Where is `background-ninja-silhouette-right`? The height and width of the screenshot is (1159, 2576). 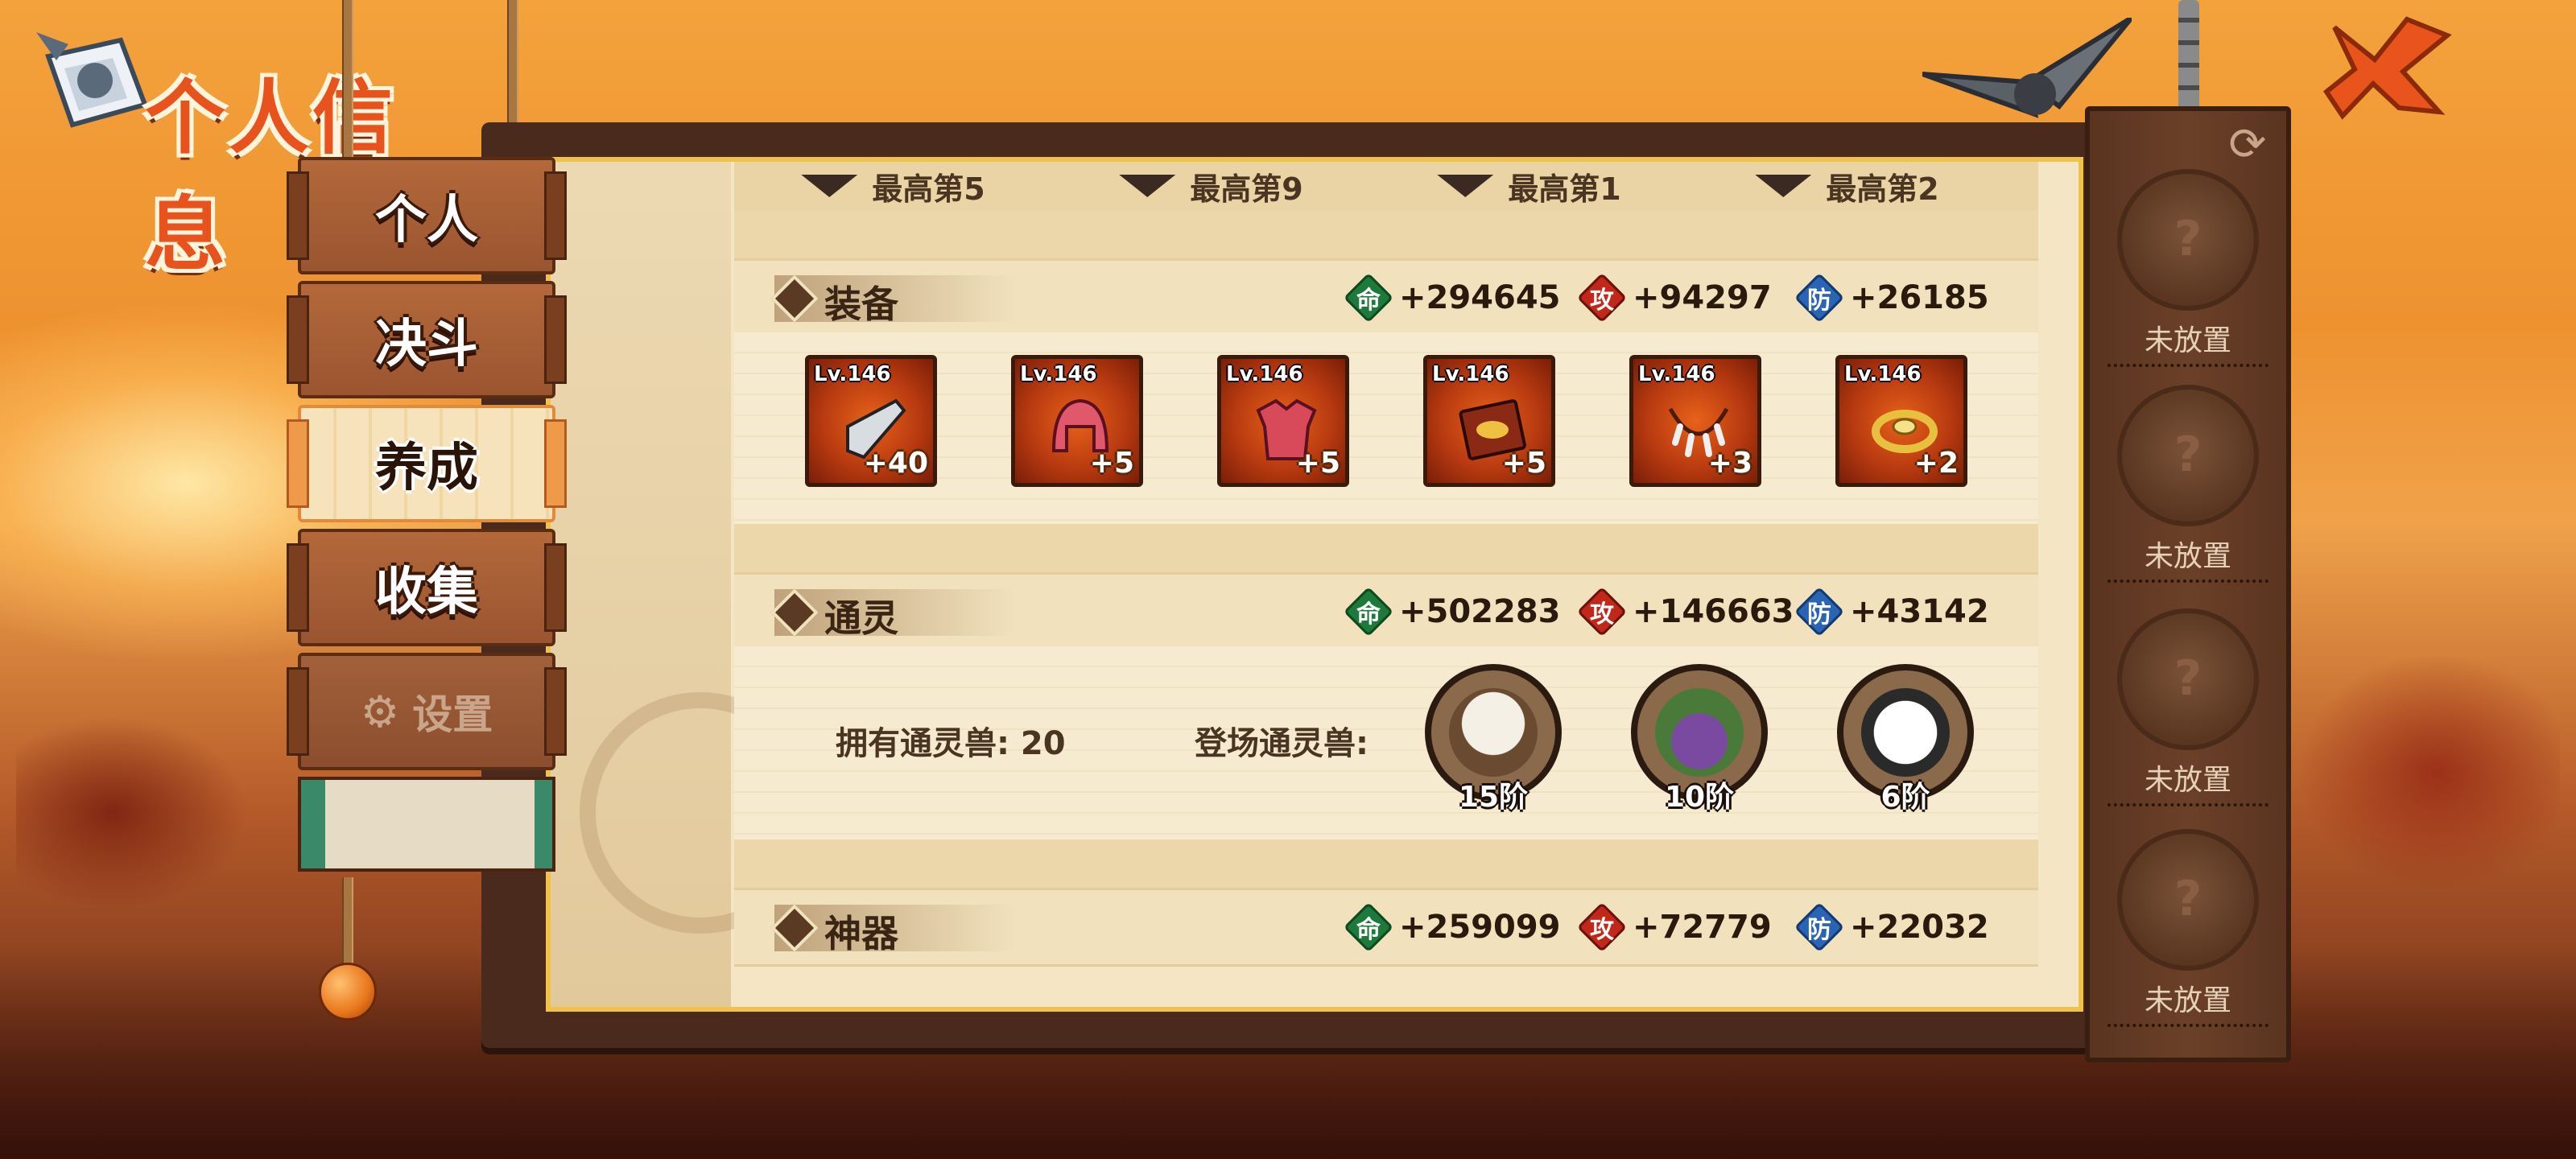 background-ninja-silhouette-right is located at coordinates (2423, 772).